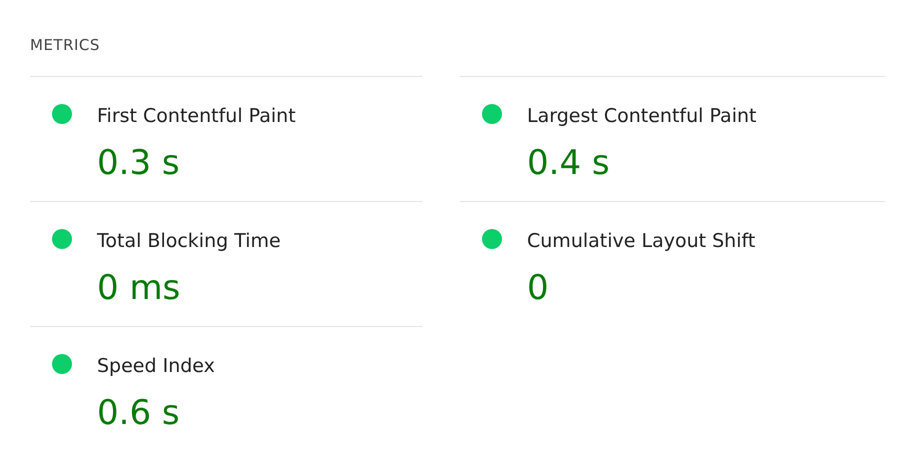  I want to click on metric-label: Total Blocking Time, so click(189, 241).